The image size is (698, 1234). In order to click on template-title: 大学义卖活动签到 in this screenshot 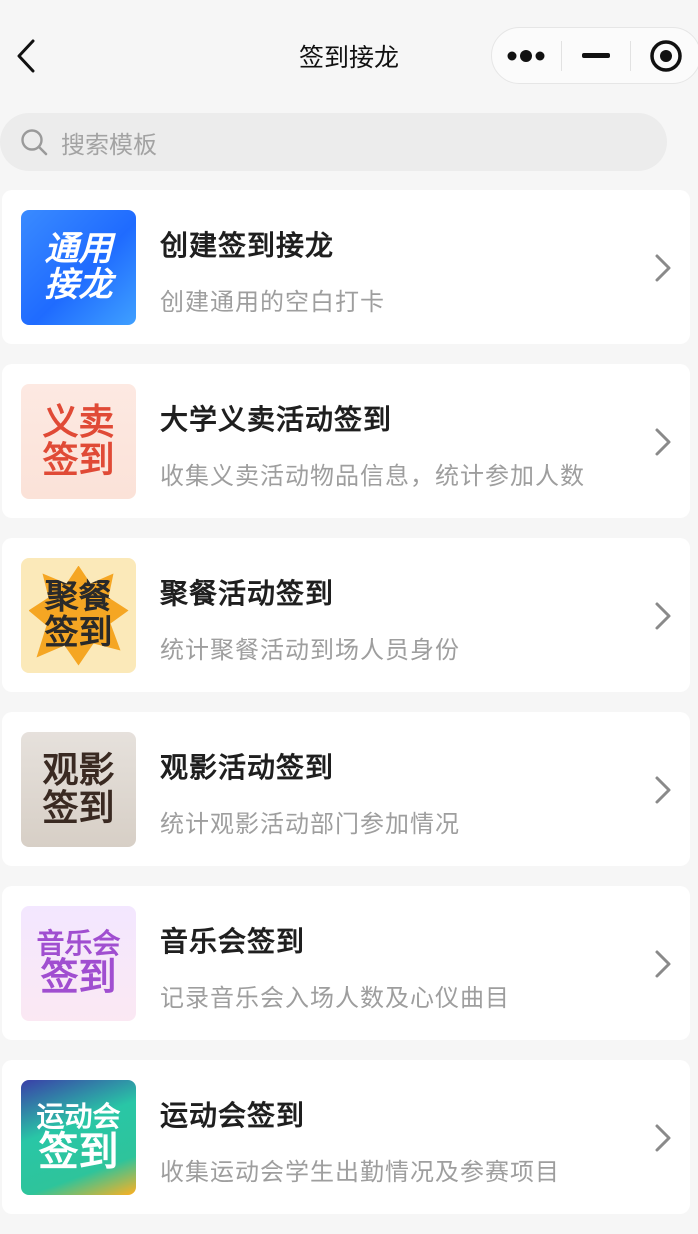, I will do `click(276, 419)`.